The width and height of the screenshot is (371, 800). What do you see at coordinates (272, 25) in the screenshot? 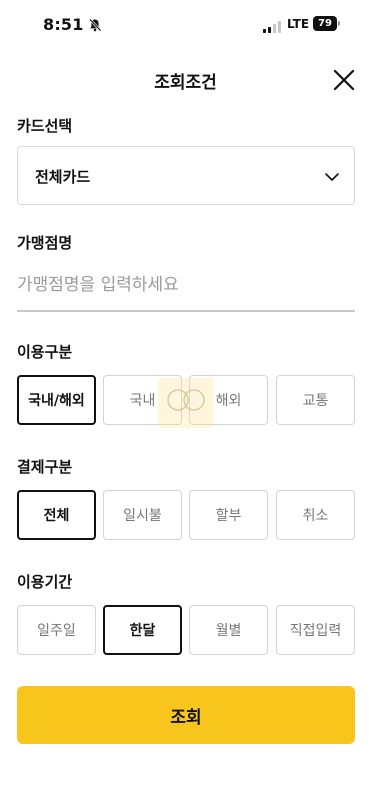
I see `signal-icon` at bounding box center [272, 25].